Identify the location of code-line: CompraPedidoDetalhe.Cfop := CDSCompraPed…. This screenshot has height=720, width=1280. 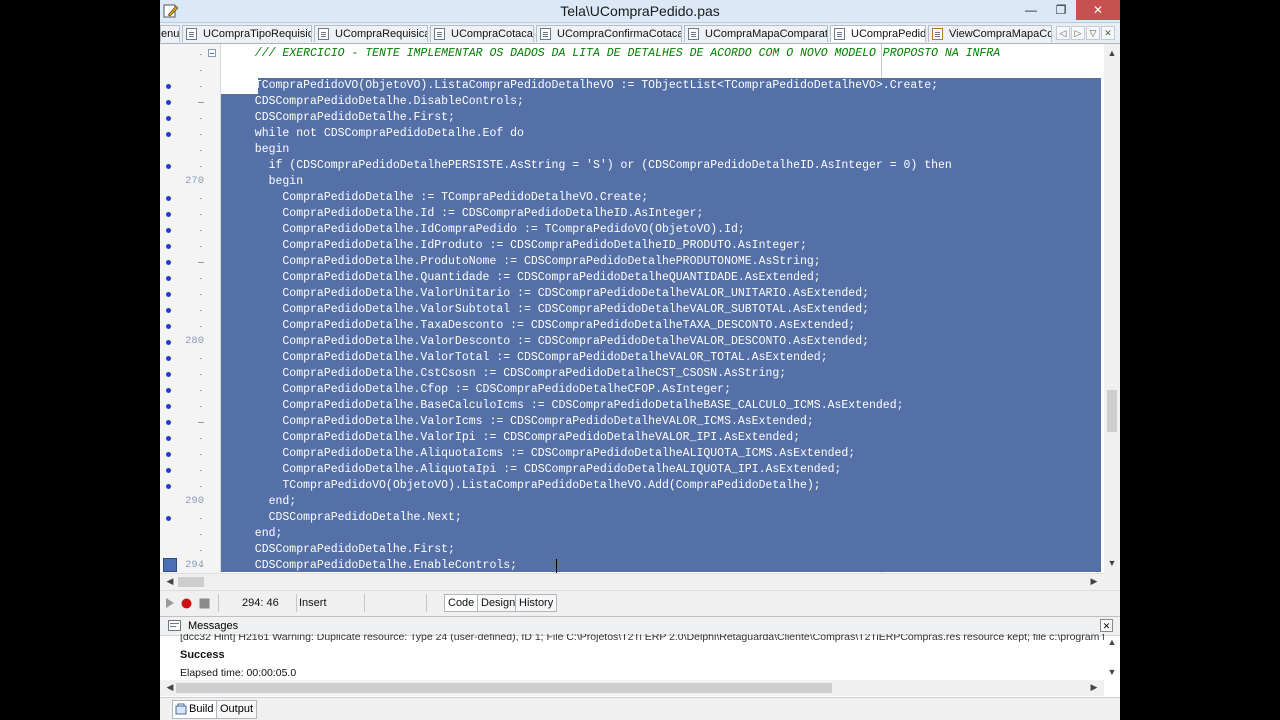
(672, 390).